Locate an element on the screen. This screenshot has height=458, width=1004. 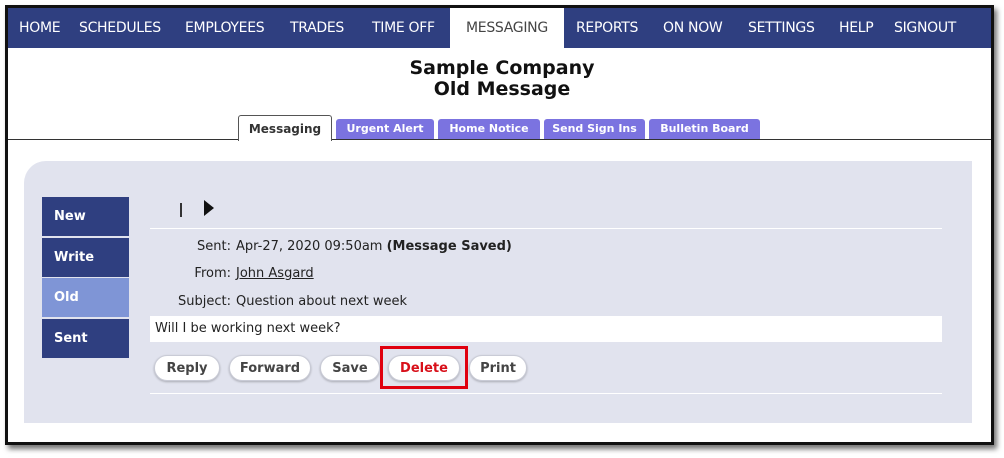
nav-signout: SIGNOUT is located at coordinates (925, 28).